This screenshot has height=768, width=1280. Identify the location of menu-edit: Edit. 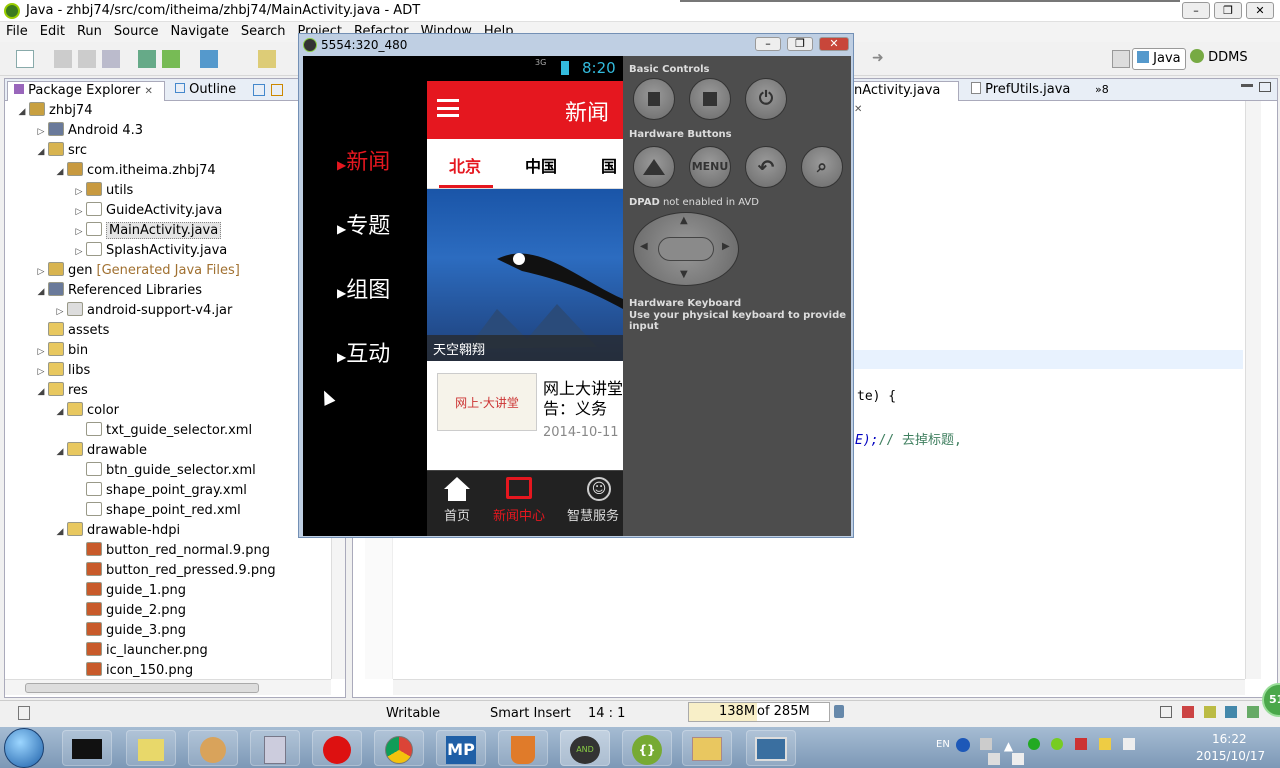
(52, 31).